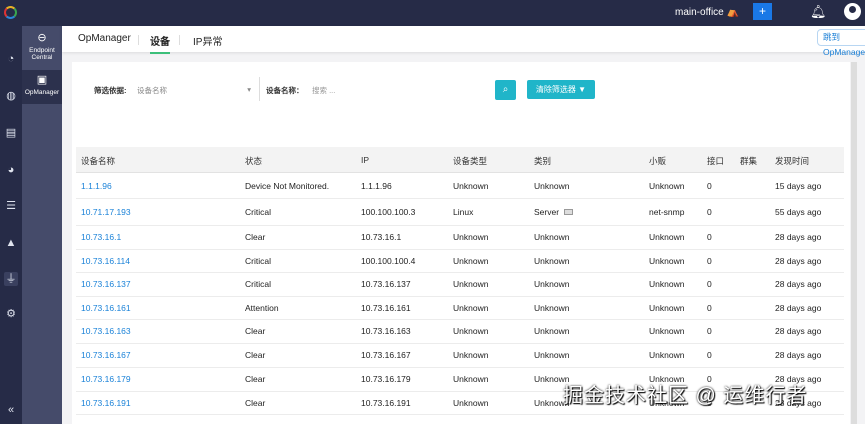 This screenshot has width=865, height=424. I want to click on col-device-name-cell: 10.73.16.163, so click(106, 331).